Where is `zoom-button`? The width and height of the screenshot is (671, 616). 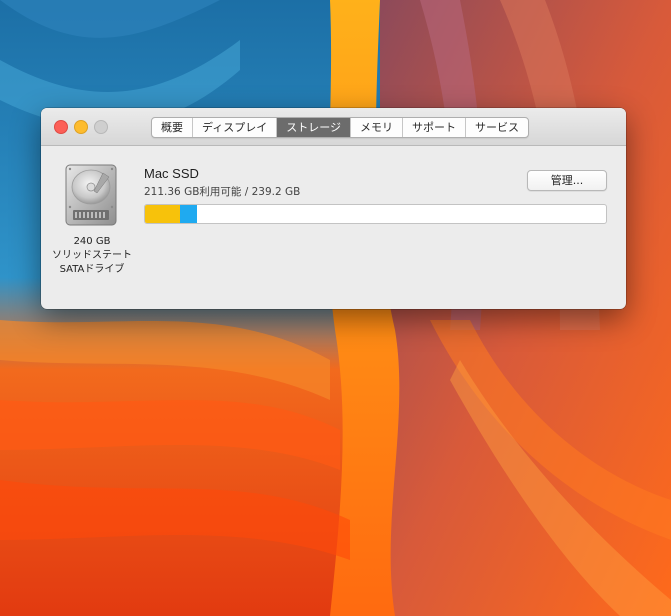 zoom-button is located at coordinates (101, 127).